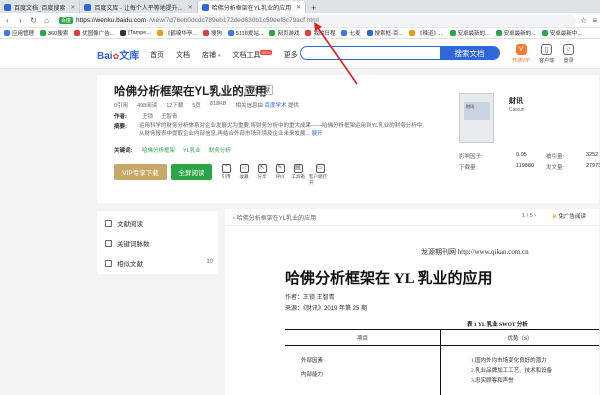 The image size is (600, 395). I want to click on tab-baidu-search: 百度文档_百度搜索 ✕, so click(40, 7).